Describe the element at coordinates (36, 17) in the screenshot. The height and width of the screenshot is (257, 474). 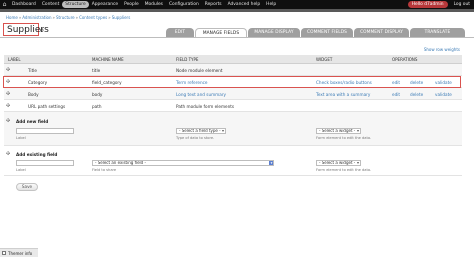
I see `breadcrumb-administration: Administration` at that location.